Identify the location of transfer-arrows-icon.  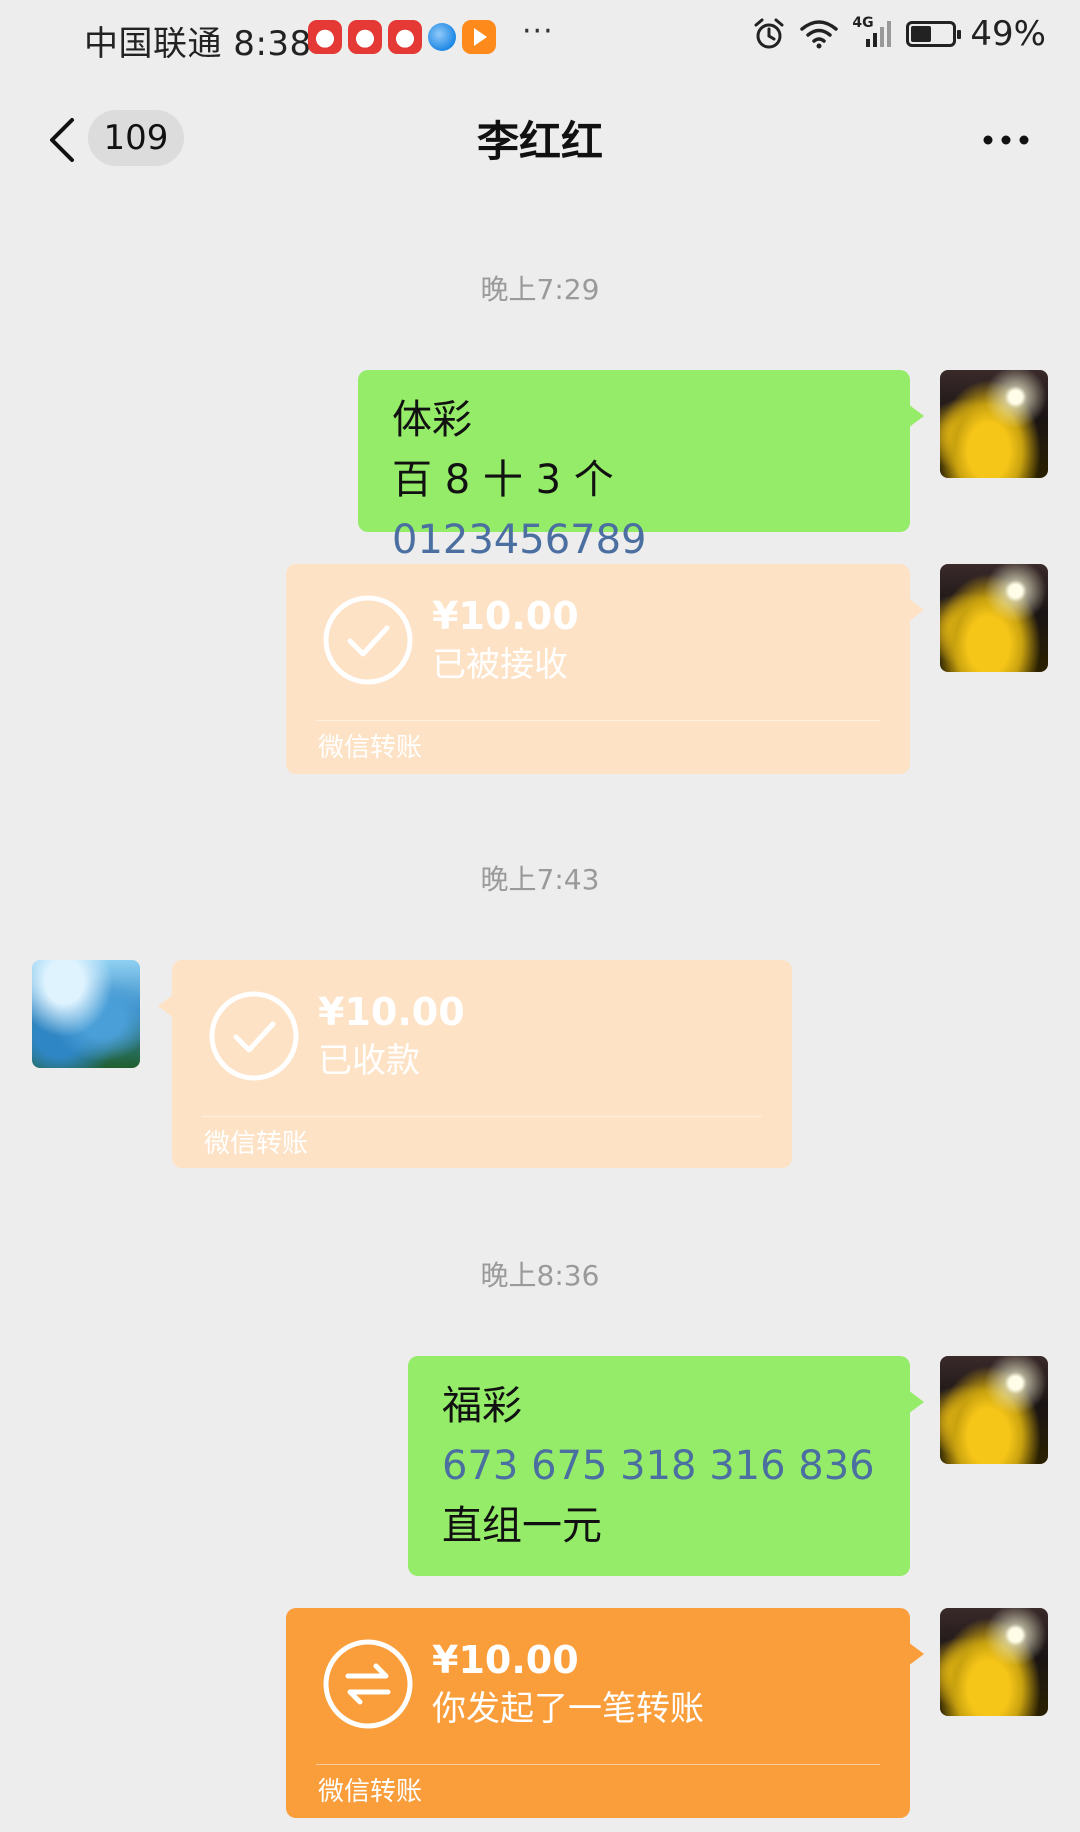
(368, 1684).